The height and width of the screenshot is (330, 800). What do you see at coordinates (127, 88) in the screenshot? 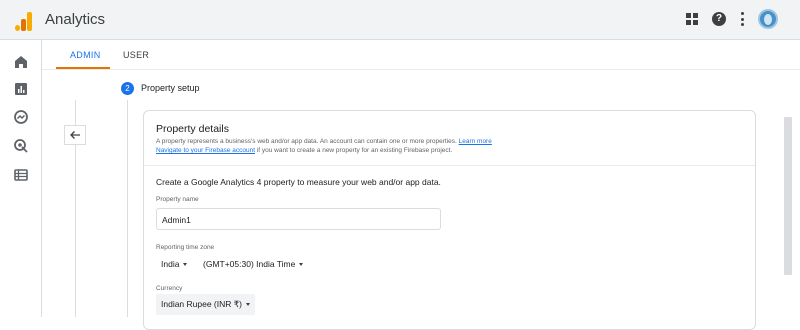
I see `step-number-badge: 2` at bounding box center [127, 88].